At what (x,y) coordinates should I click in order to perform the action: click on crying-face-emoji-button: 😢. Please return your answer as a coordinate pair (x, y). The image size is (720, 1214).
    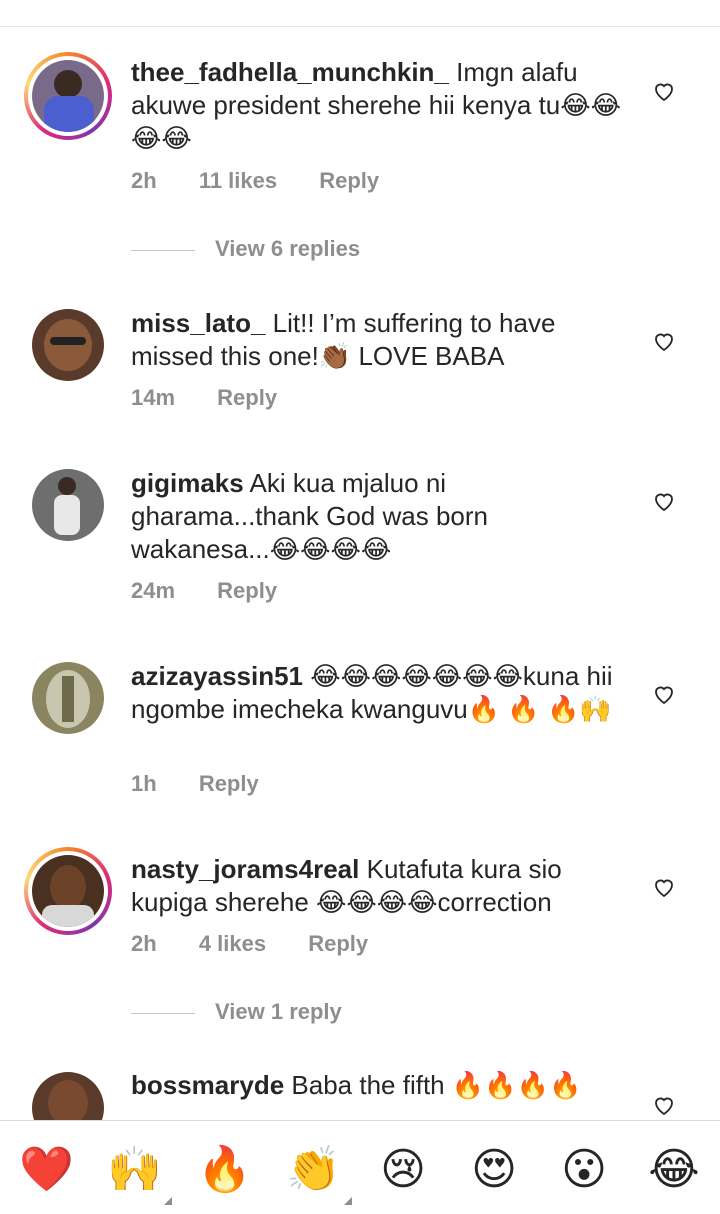
    Looking at the image, I should click on (403, 1170).